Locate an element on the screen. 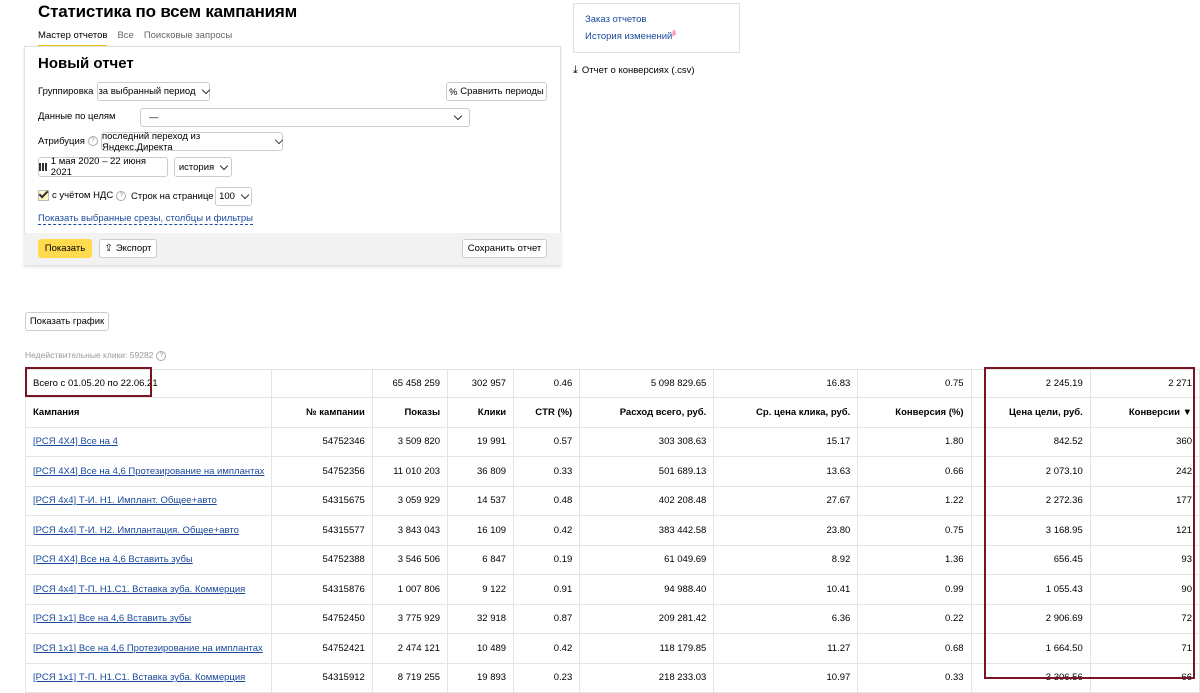 This screenshot has height=693, width=1200. table-row-cell: 61 049.69 is located at coordinates (647, 559).